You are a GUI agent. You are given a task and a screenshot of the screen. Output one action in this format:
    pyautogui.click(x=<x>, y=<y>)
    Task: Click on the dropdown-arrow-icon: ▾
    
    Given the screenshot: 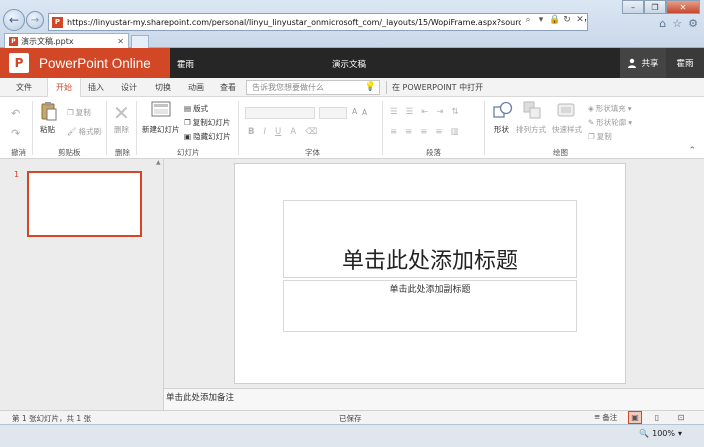 What is the action you would take?
    pyautogui.click(x=541, y=20)
    